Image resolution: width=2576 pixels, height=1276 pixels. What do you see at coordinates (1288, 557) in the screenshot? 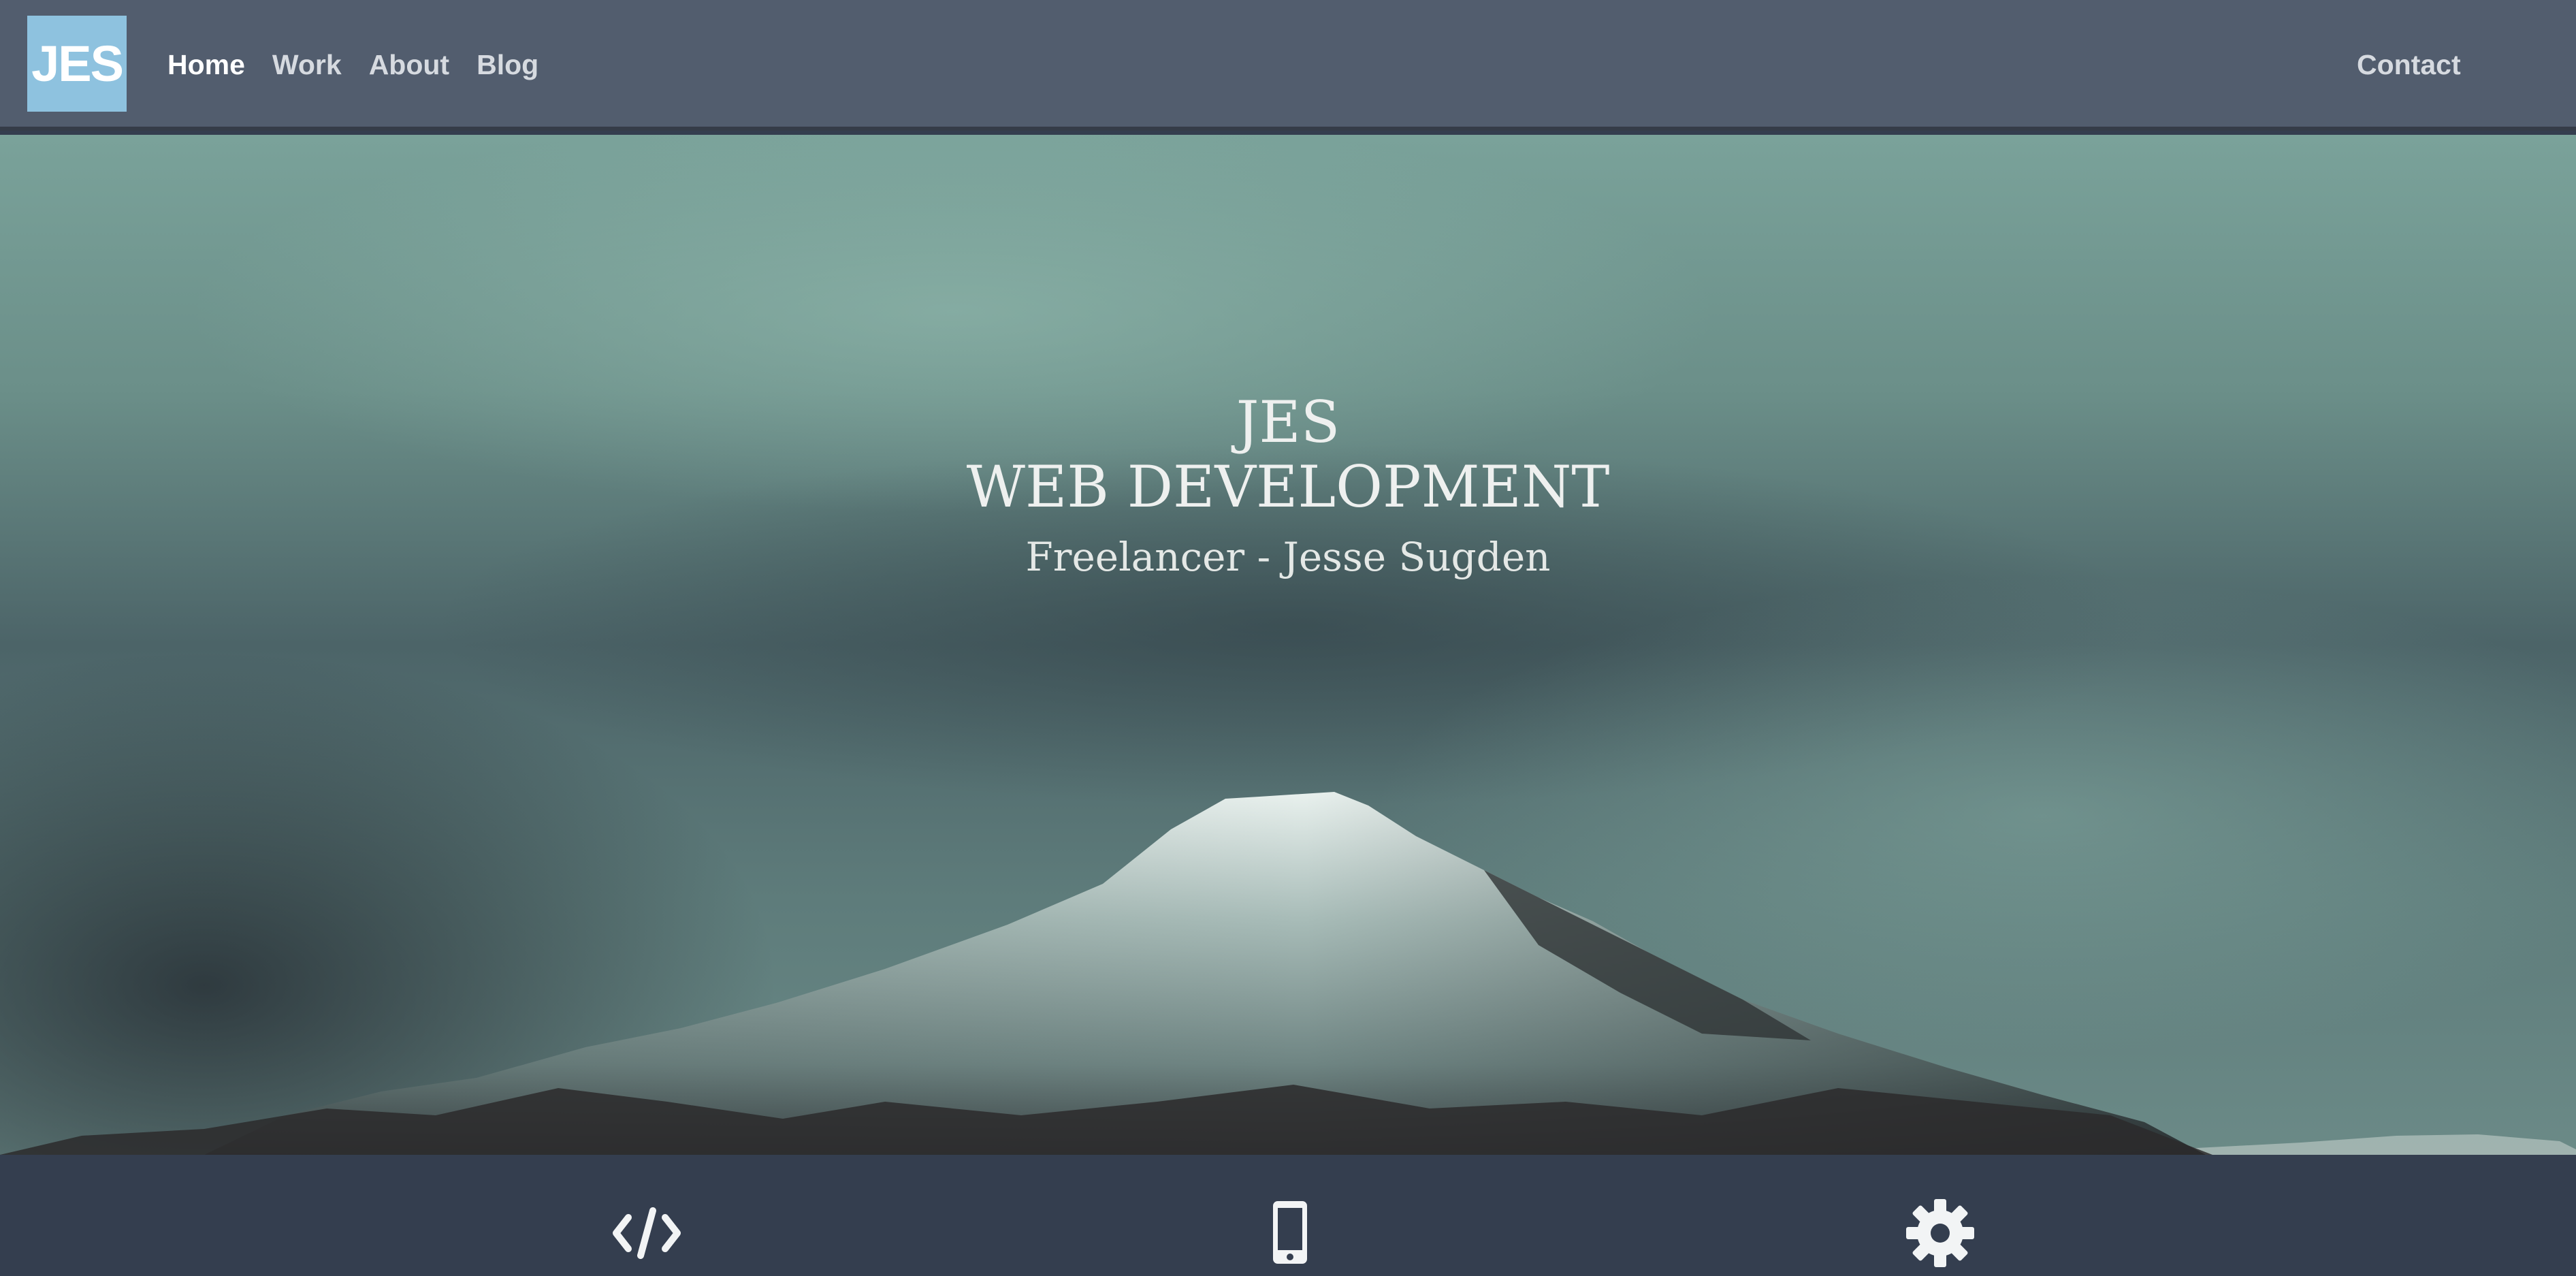
I see `hero-subtitle: Freelancer - Jesse Sugden` at bounding box center [1288, 557].